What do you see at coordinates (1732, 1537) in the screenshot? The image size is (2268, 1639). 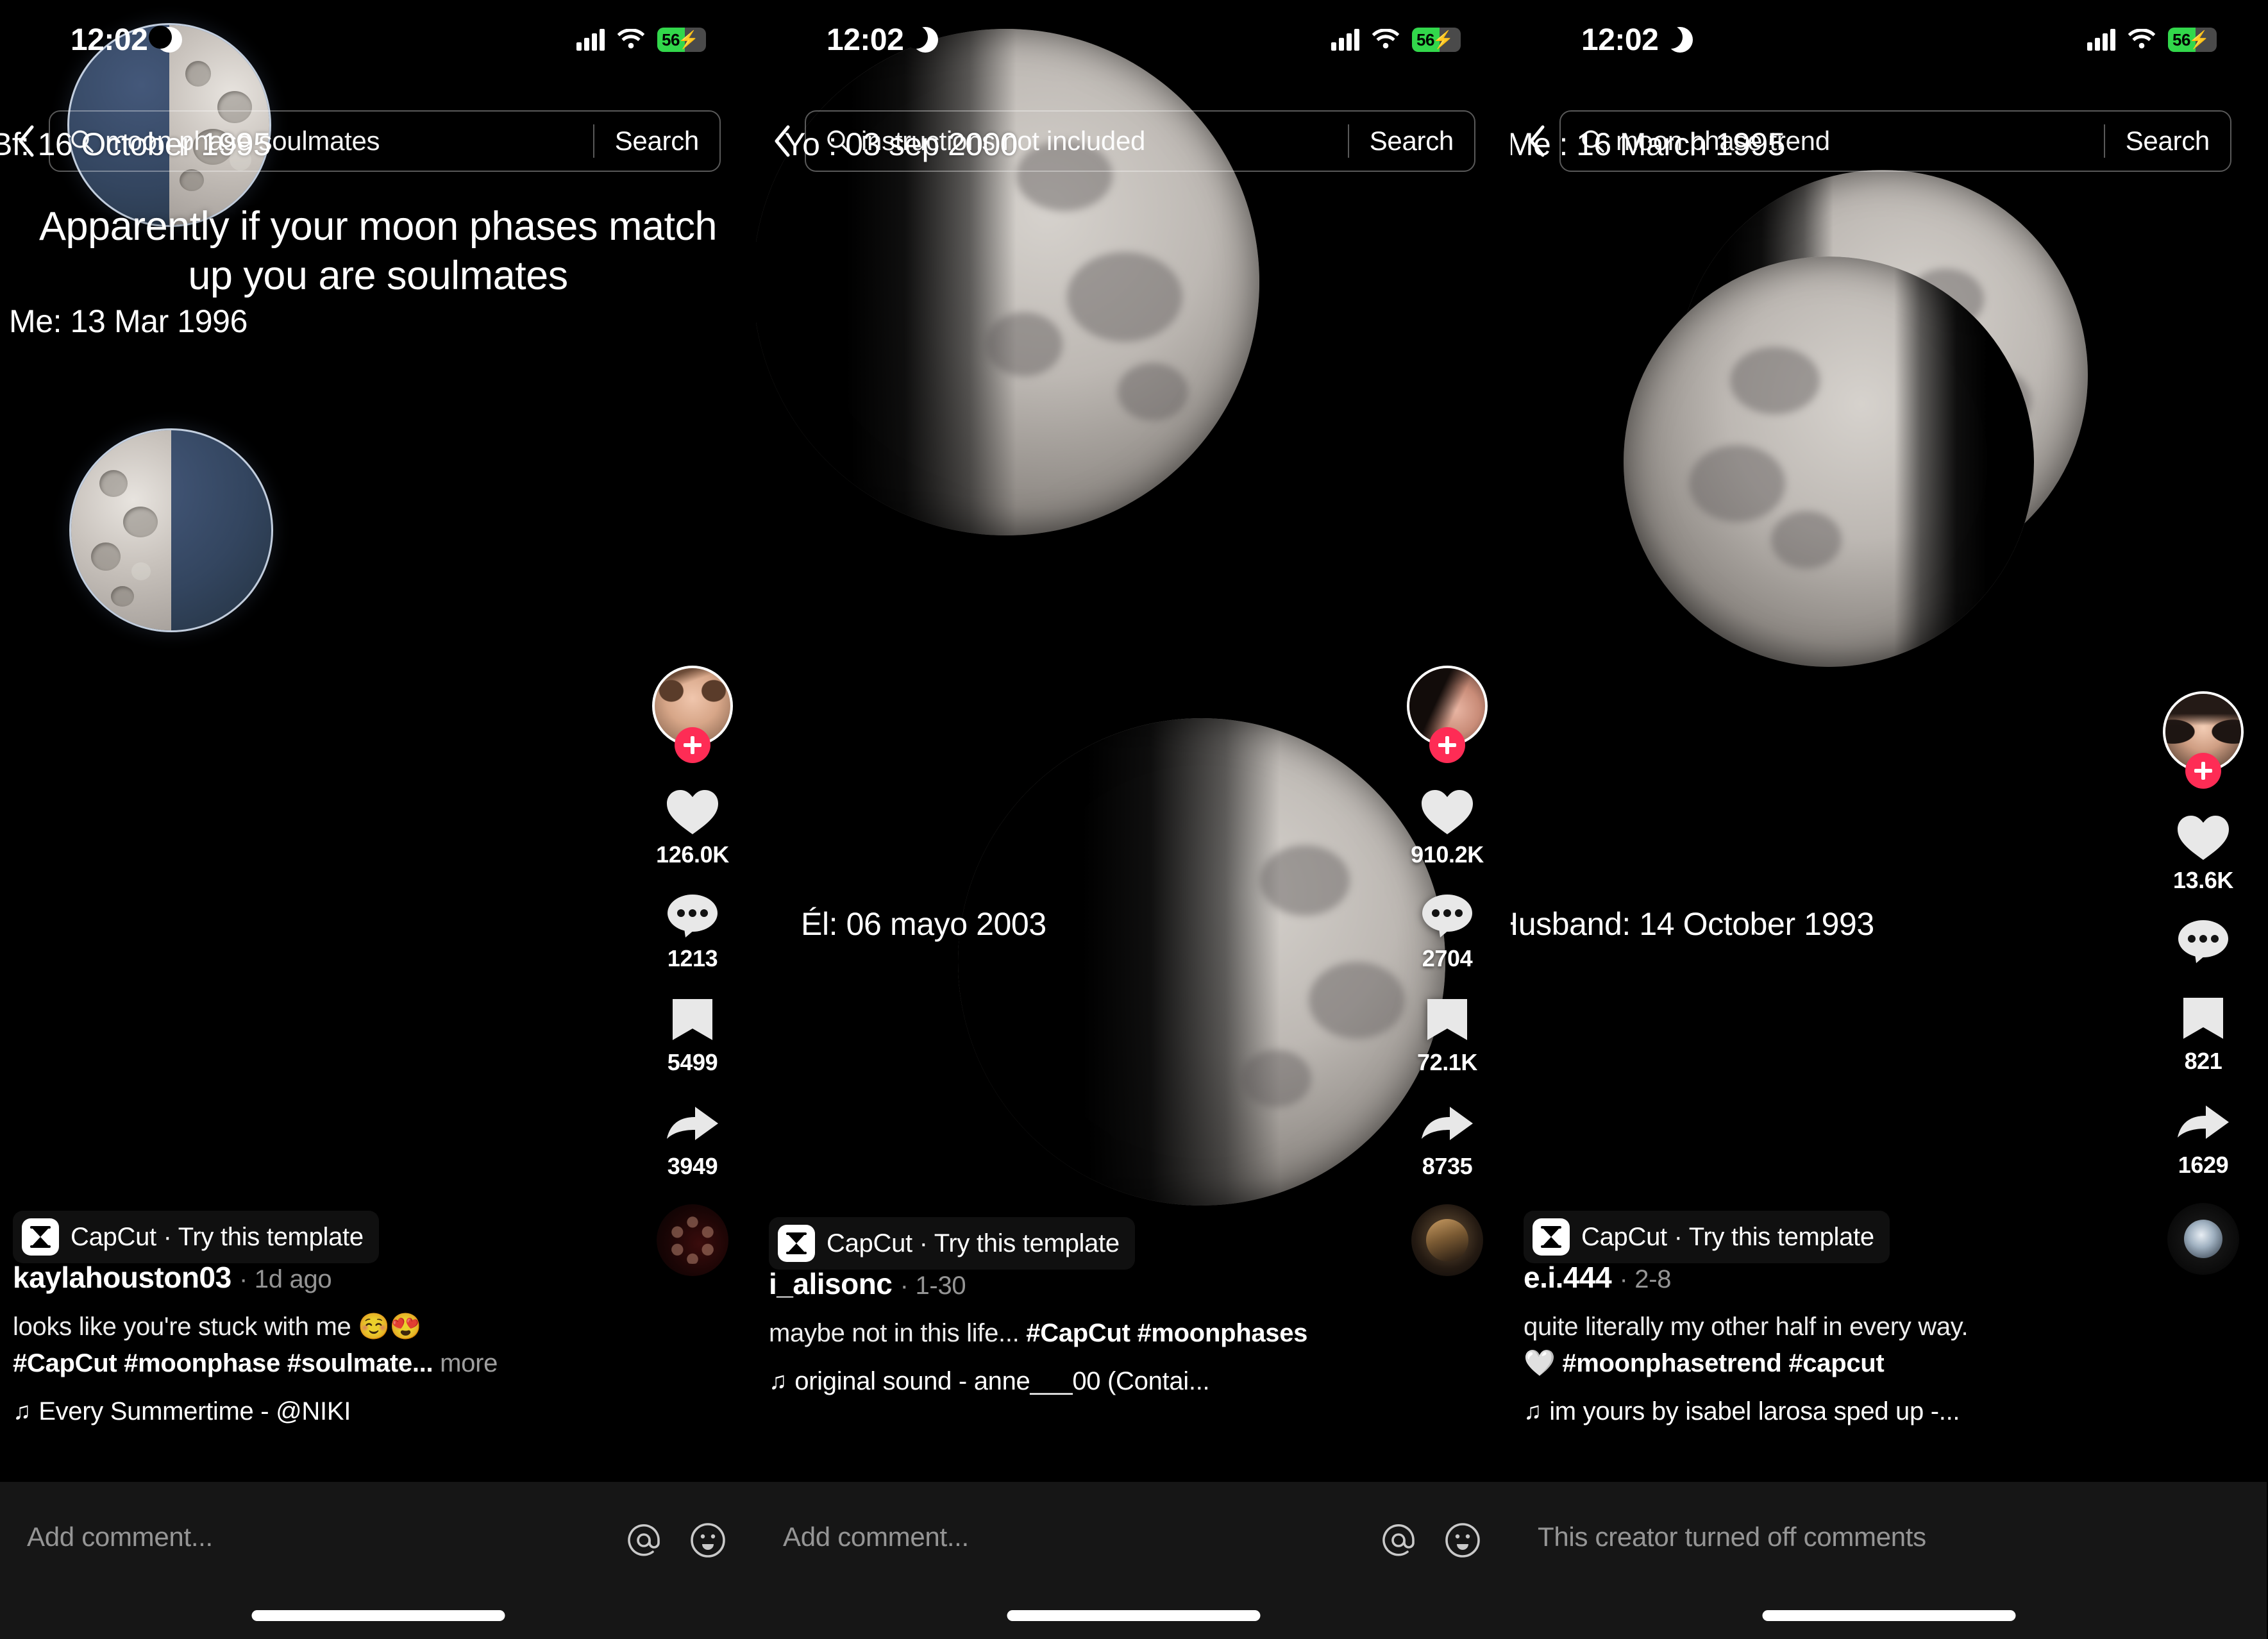 I see `comments-disabled-message-3: This creator turned off comments` at bounding box center [1732, 1537].